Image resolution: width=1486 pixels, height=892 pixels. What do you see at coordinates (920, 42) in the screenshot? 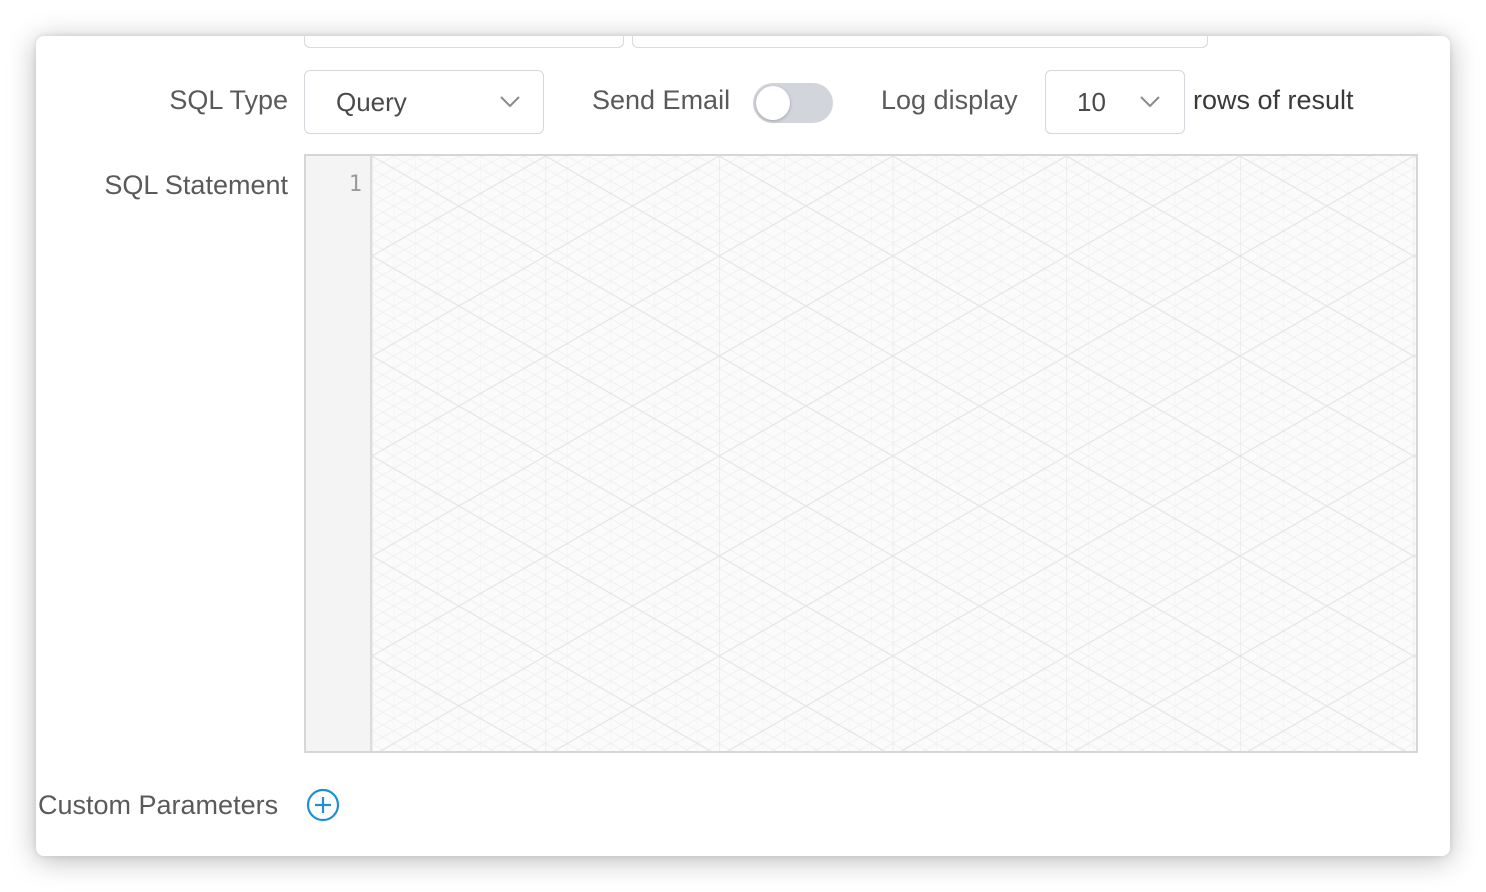
I see `clipped-input-field-wide` at bounding box center [920, 42].